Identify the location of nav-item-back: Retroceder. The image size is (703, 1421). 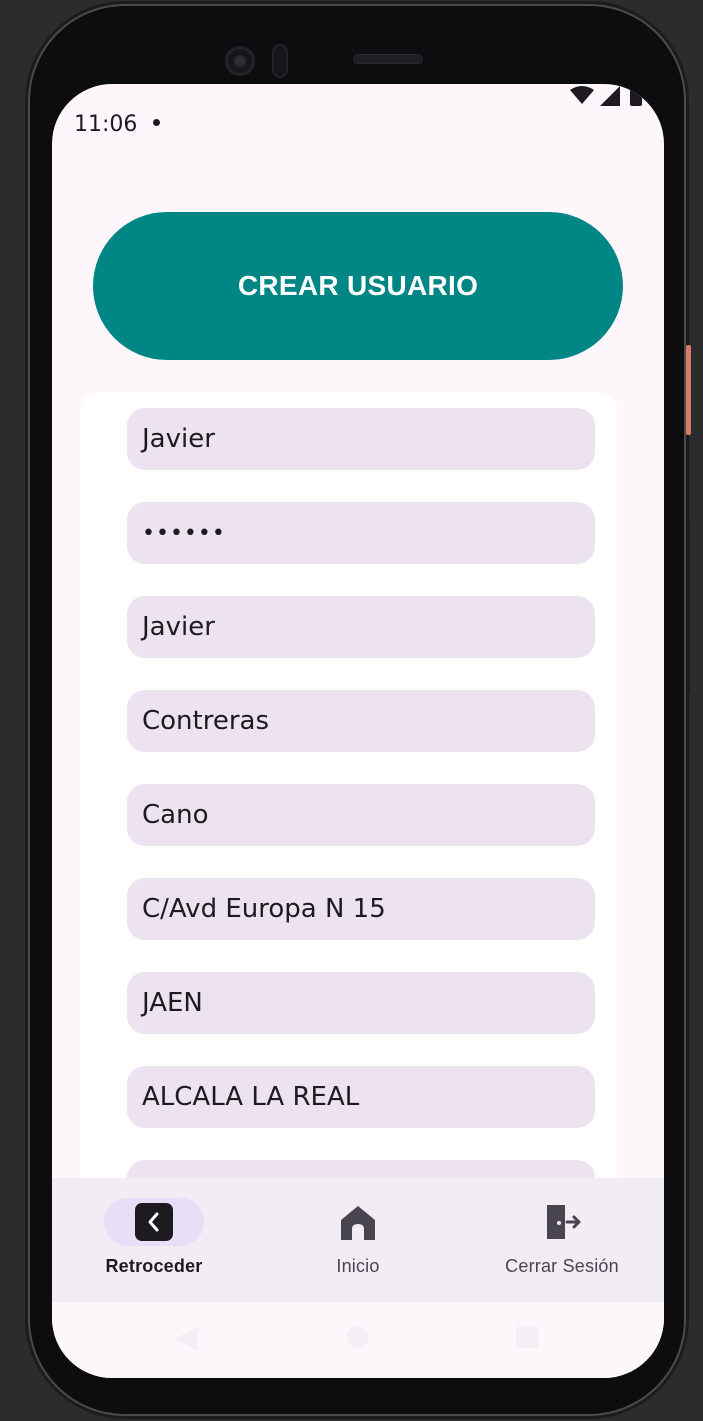
(154, 1240).